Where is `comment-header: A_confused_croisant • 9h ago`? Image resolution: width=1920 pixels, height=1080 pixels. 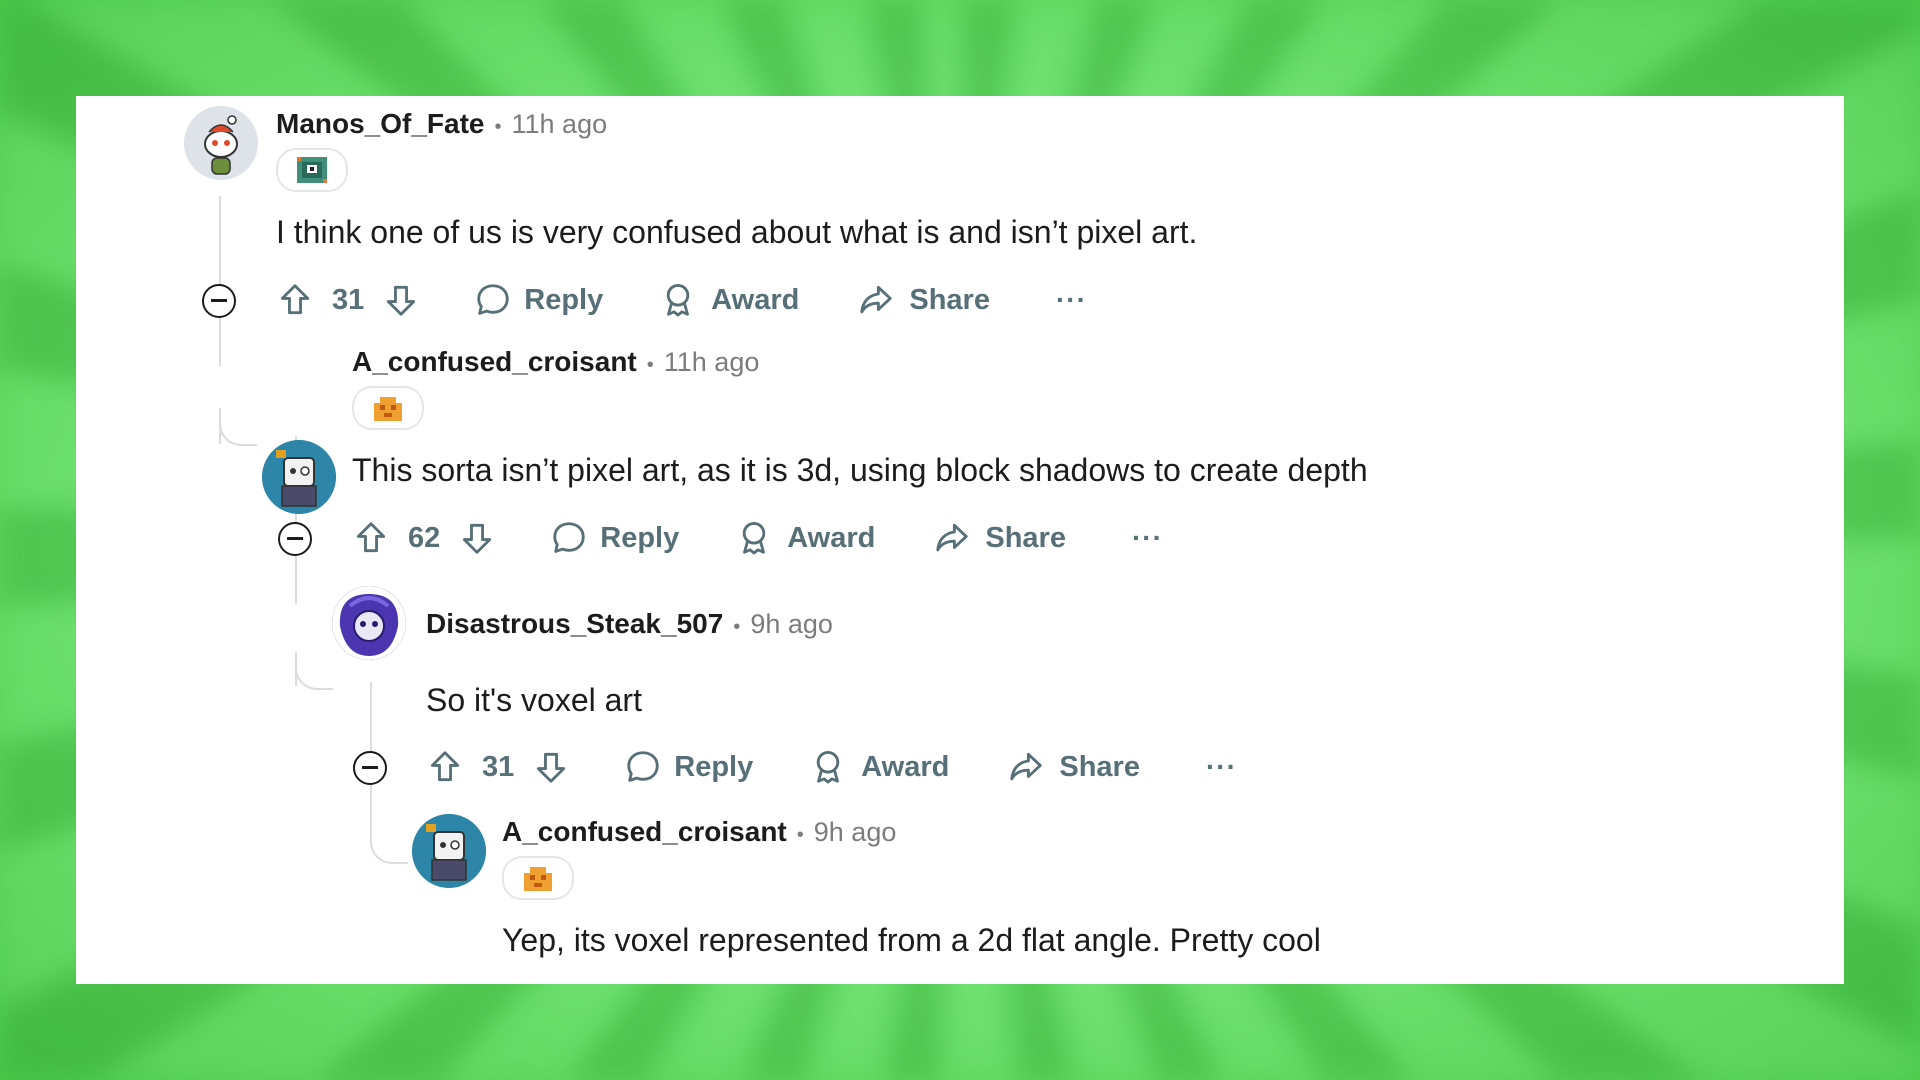
comment-header: A_confused_croisant • 9h ago is located at coordinates (699, 832).